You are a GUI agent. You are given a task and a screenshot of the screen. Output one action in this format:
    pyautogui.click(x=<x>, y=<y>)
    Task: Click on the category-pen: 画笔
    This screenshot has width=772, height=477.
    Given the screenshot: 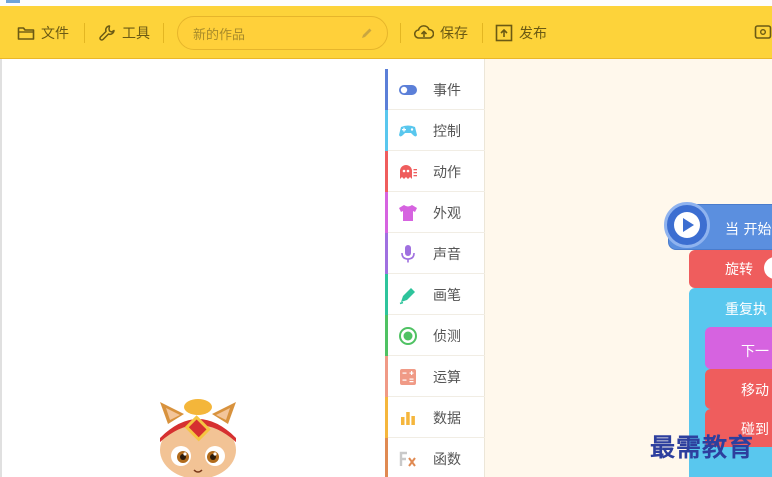 What is the action you would take?
    pyautogui.click(x=435, y=294)
    